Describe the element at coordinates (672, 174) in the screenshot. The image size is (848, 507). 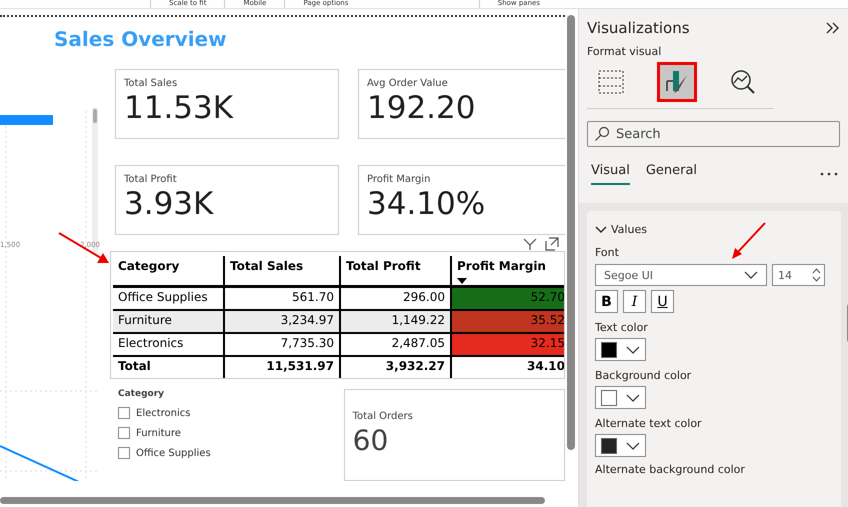
I see `format-tab: General` at that location.